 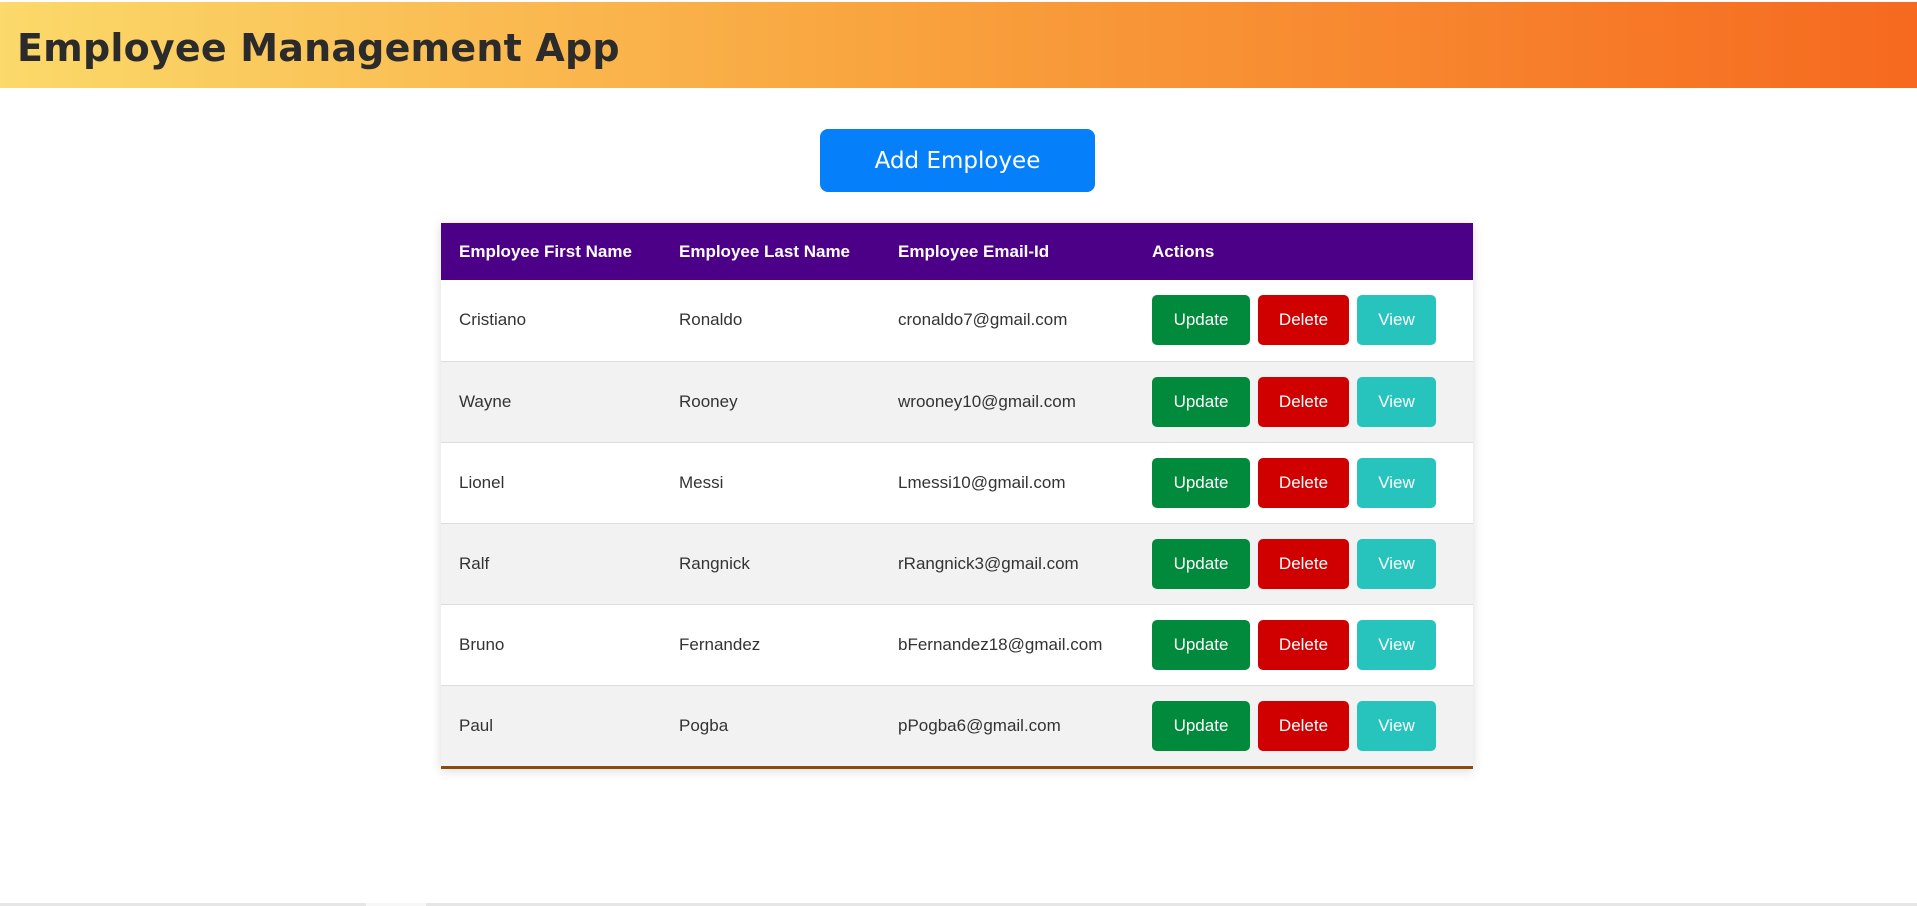 What do you see at coordinates (979, 725) in the screenshot?
I see `cell-email: pPogba6@gmail.com` at bounding box center [979, 725].